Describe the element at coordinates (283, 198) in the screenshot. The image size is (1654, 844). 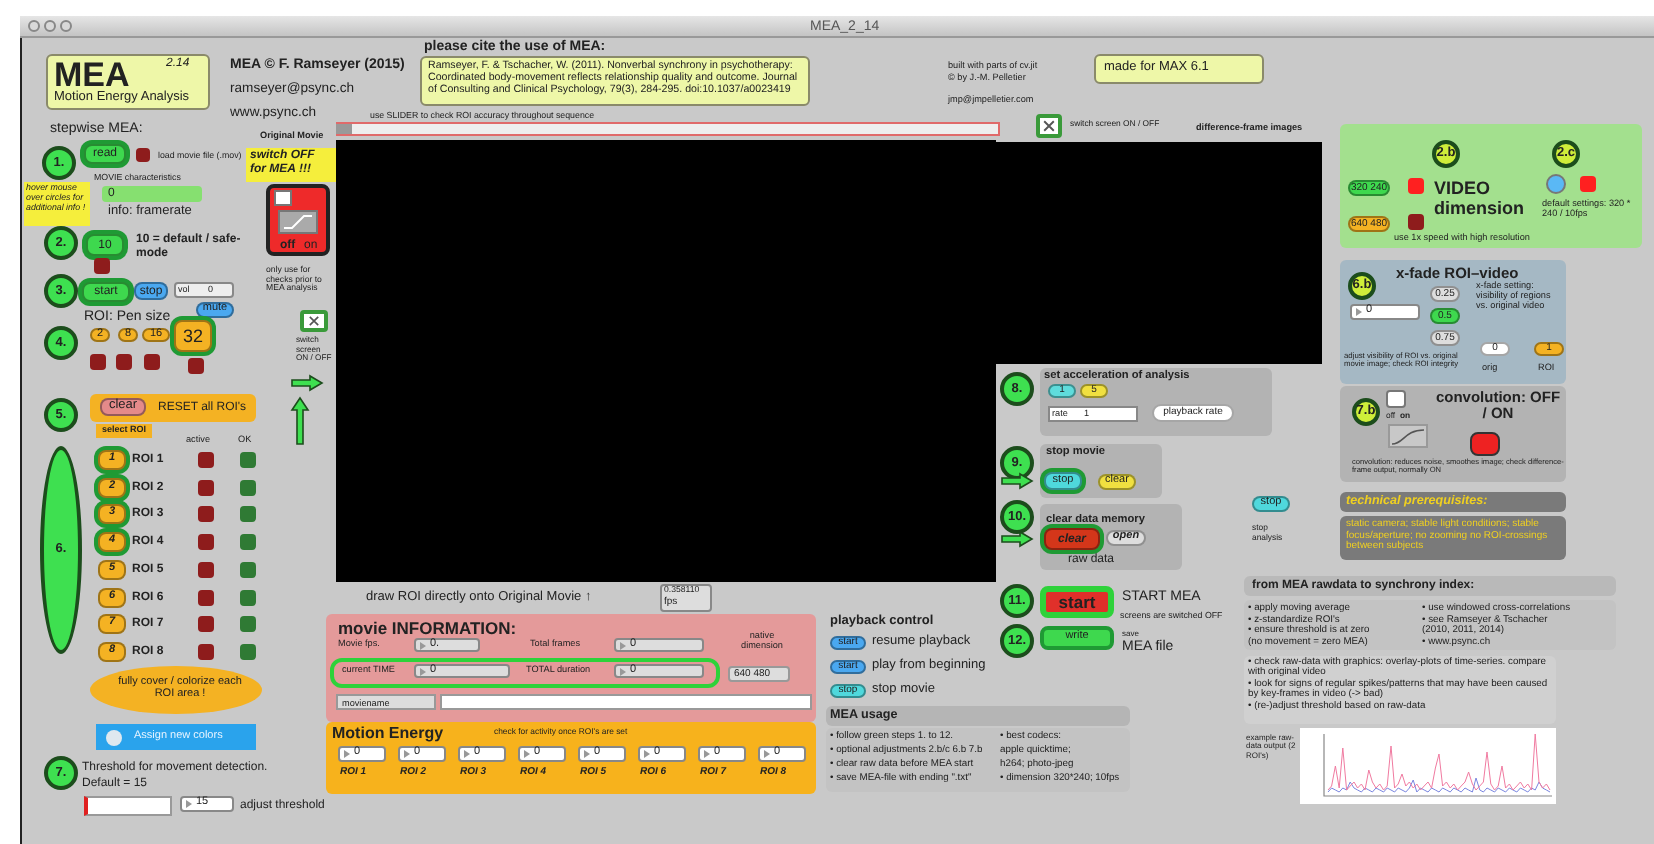
I see `toggle-knob` at that location.